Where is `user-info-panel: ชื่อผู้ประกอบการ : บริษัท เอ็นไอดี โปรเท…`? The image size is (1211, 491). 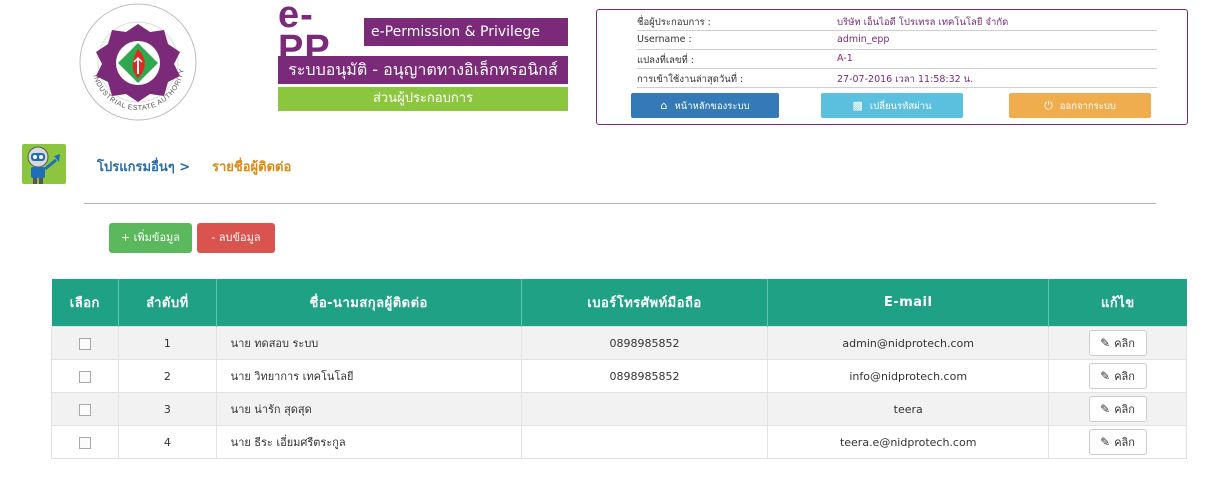
user-info-panel: ชื่อผู้ประกอบการ : บริษัท เอ็นไอดี โปรเท… is located at coordinates (892, 67).